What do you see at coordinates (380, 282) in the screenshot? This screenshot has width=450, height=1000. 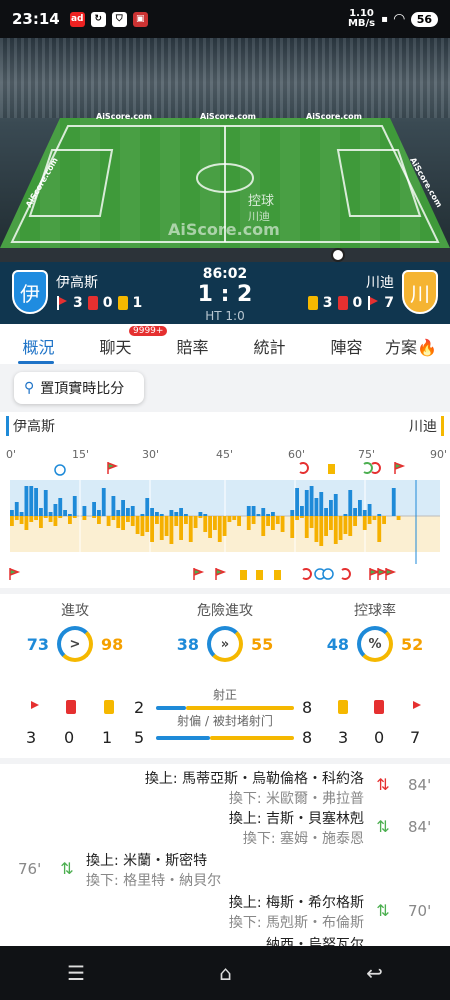 I see `away-team-name: 川迪` at bounding box center [380, 282].